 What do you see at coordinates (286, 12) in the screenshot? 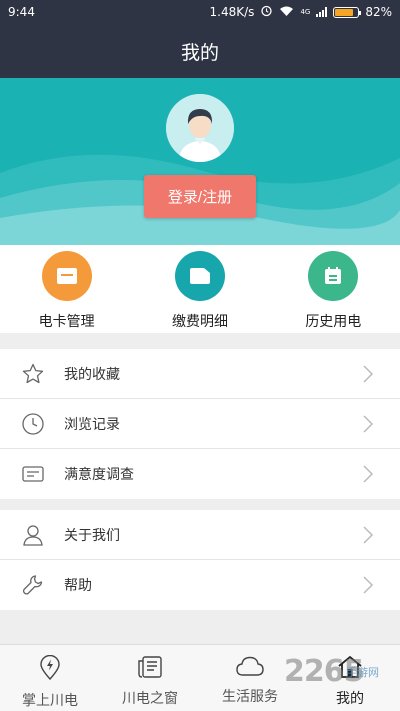
I see `wifi-icon` at bounding box center [286, 12].